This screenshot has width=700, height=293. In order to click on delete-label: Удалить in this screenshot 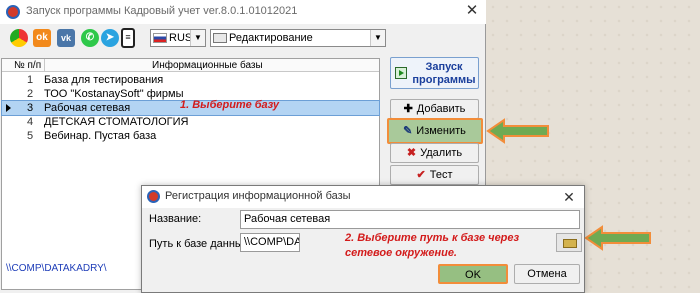, I will do `click(441, 153)`.